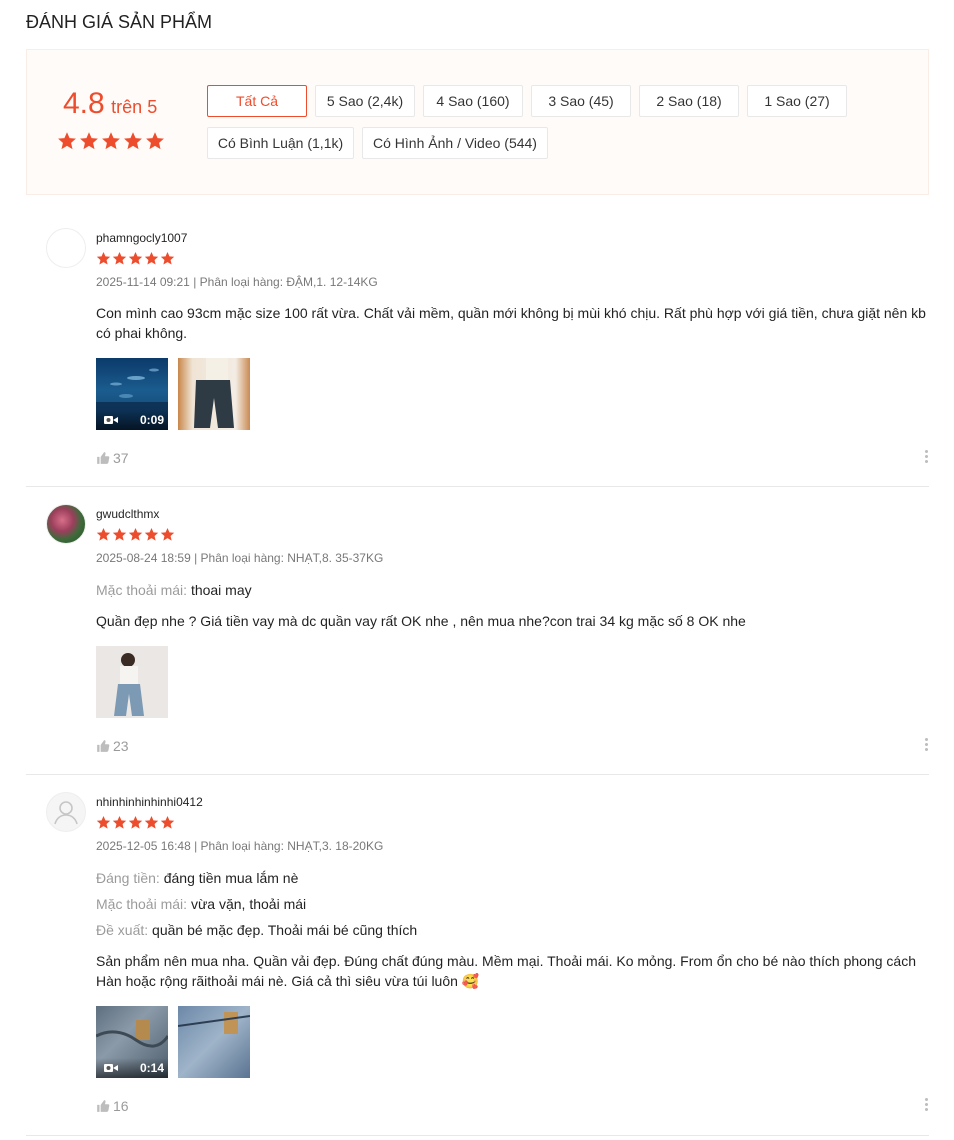  Describe the element at coordinates (151, 420) in the screenshot. I see `video-duration: 0:09` at that location.